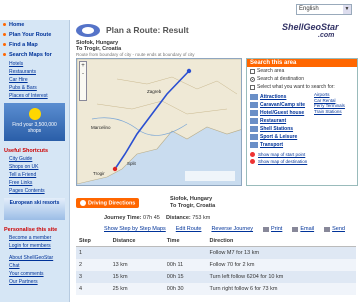  I want to click on table-row: 1 Follow M7 for 13 km, so click(216, 252).